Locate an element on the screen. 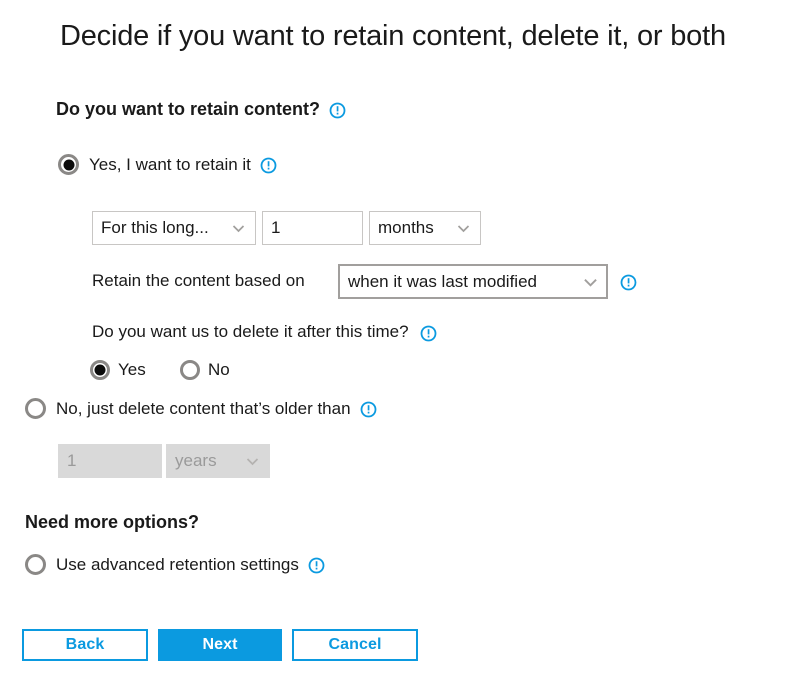  retain-basis-value: when it was last modified is located at coordinates (442, 281).